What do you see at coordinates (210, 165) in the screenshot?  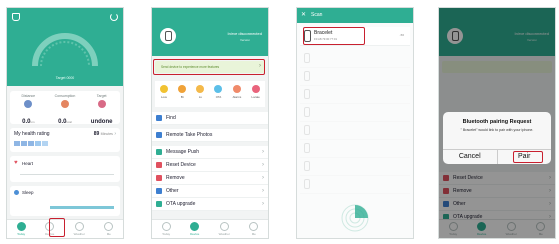 I see `row-reset-device: Reset Device ›` at bounding box center [210, 165].